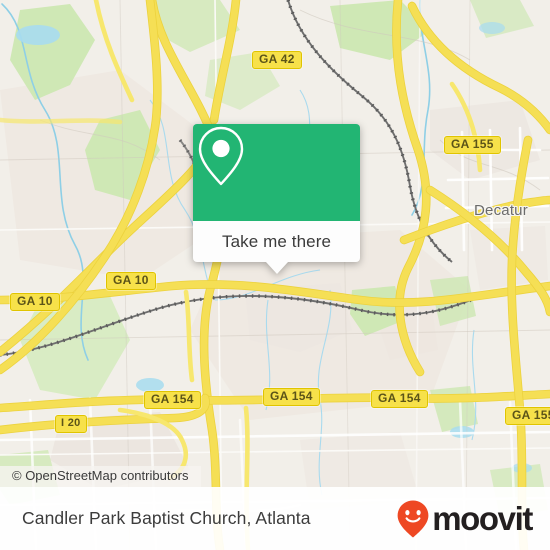 The height and width of the screenshot is (550, 550). I want to click on route-shield-ga10-c: GA 10, so click(131, 281).